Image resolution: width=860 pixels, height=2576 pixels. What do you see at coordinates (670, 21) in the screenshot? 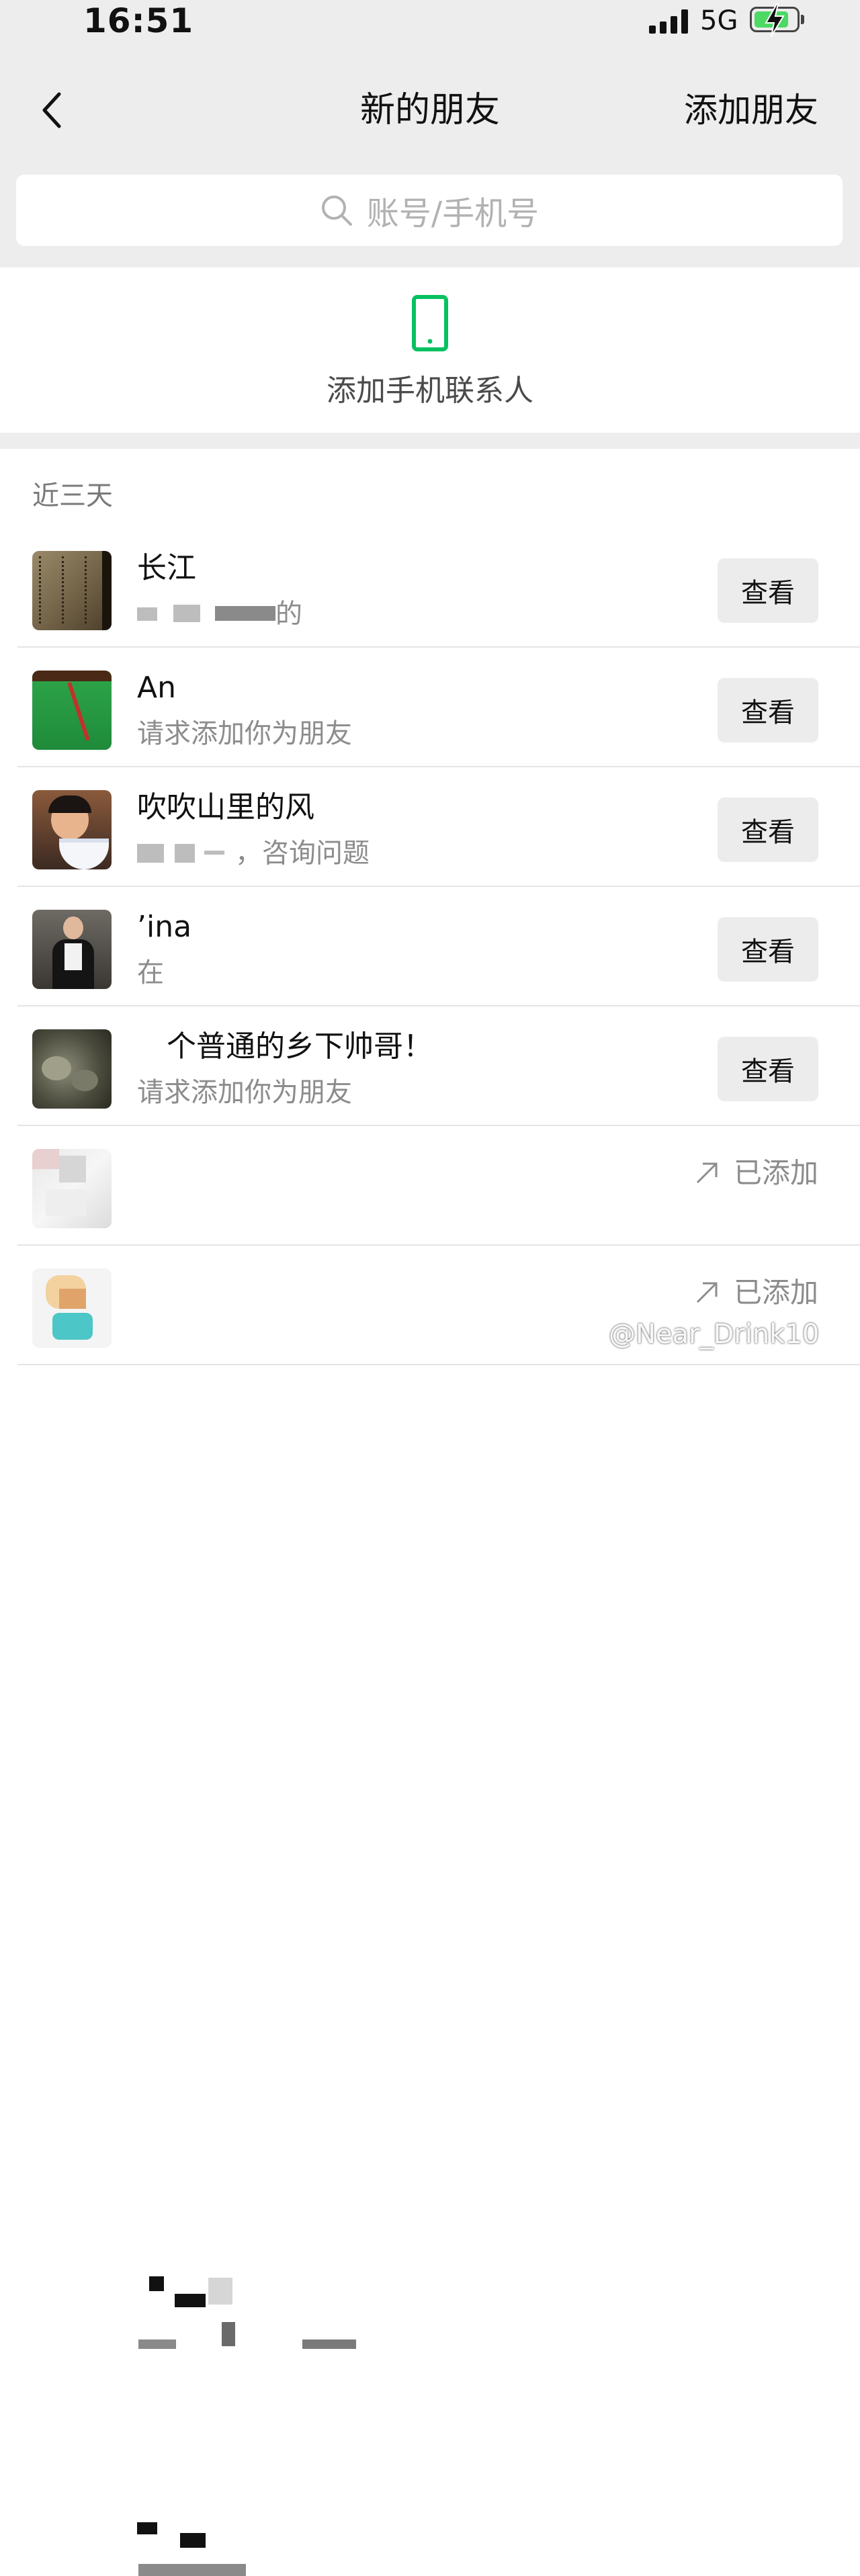
I see `signal-bars-icon` at bounding box center [670, 21].